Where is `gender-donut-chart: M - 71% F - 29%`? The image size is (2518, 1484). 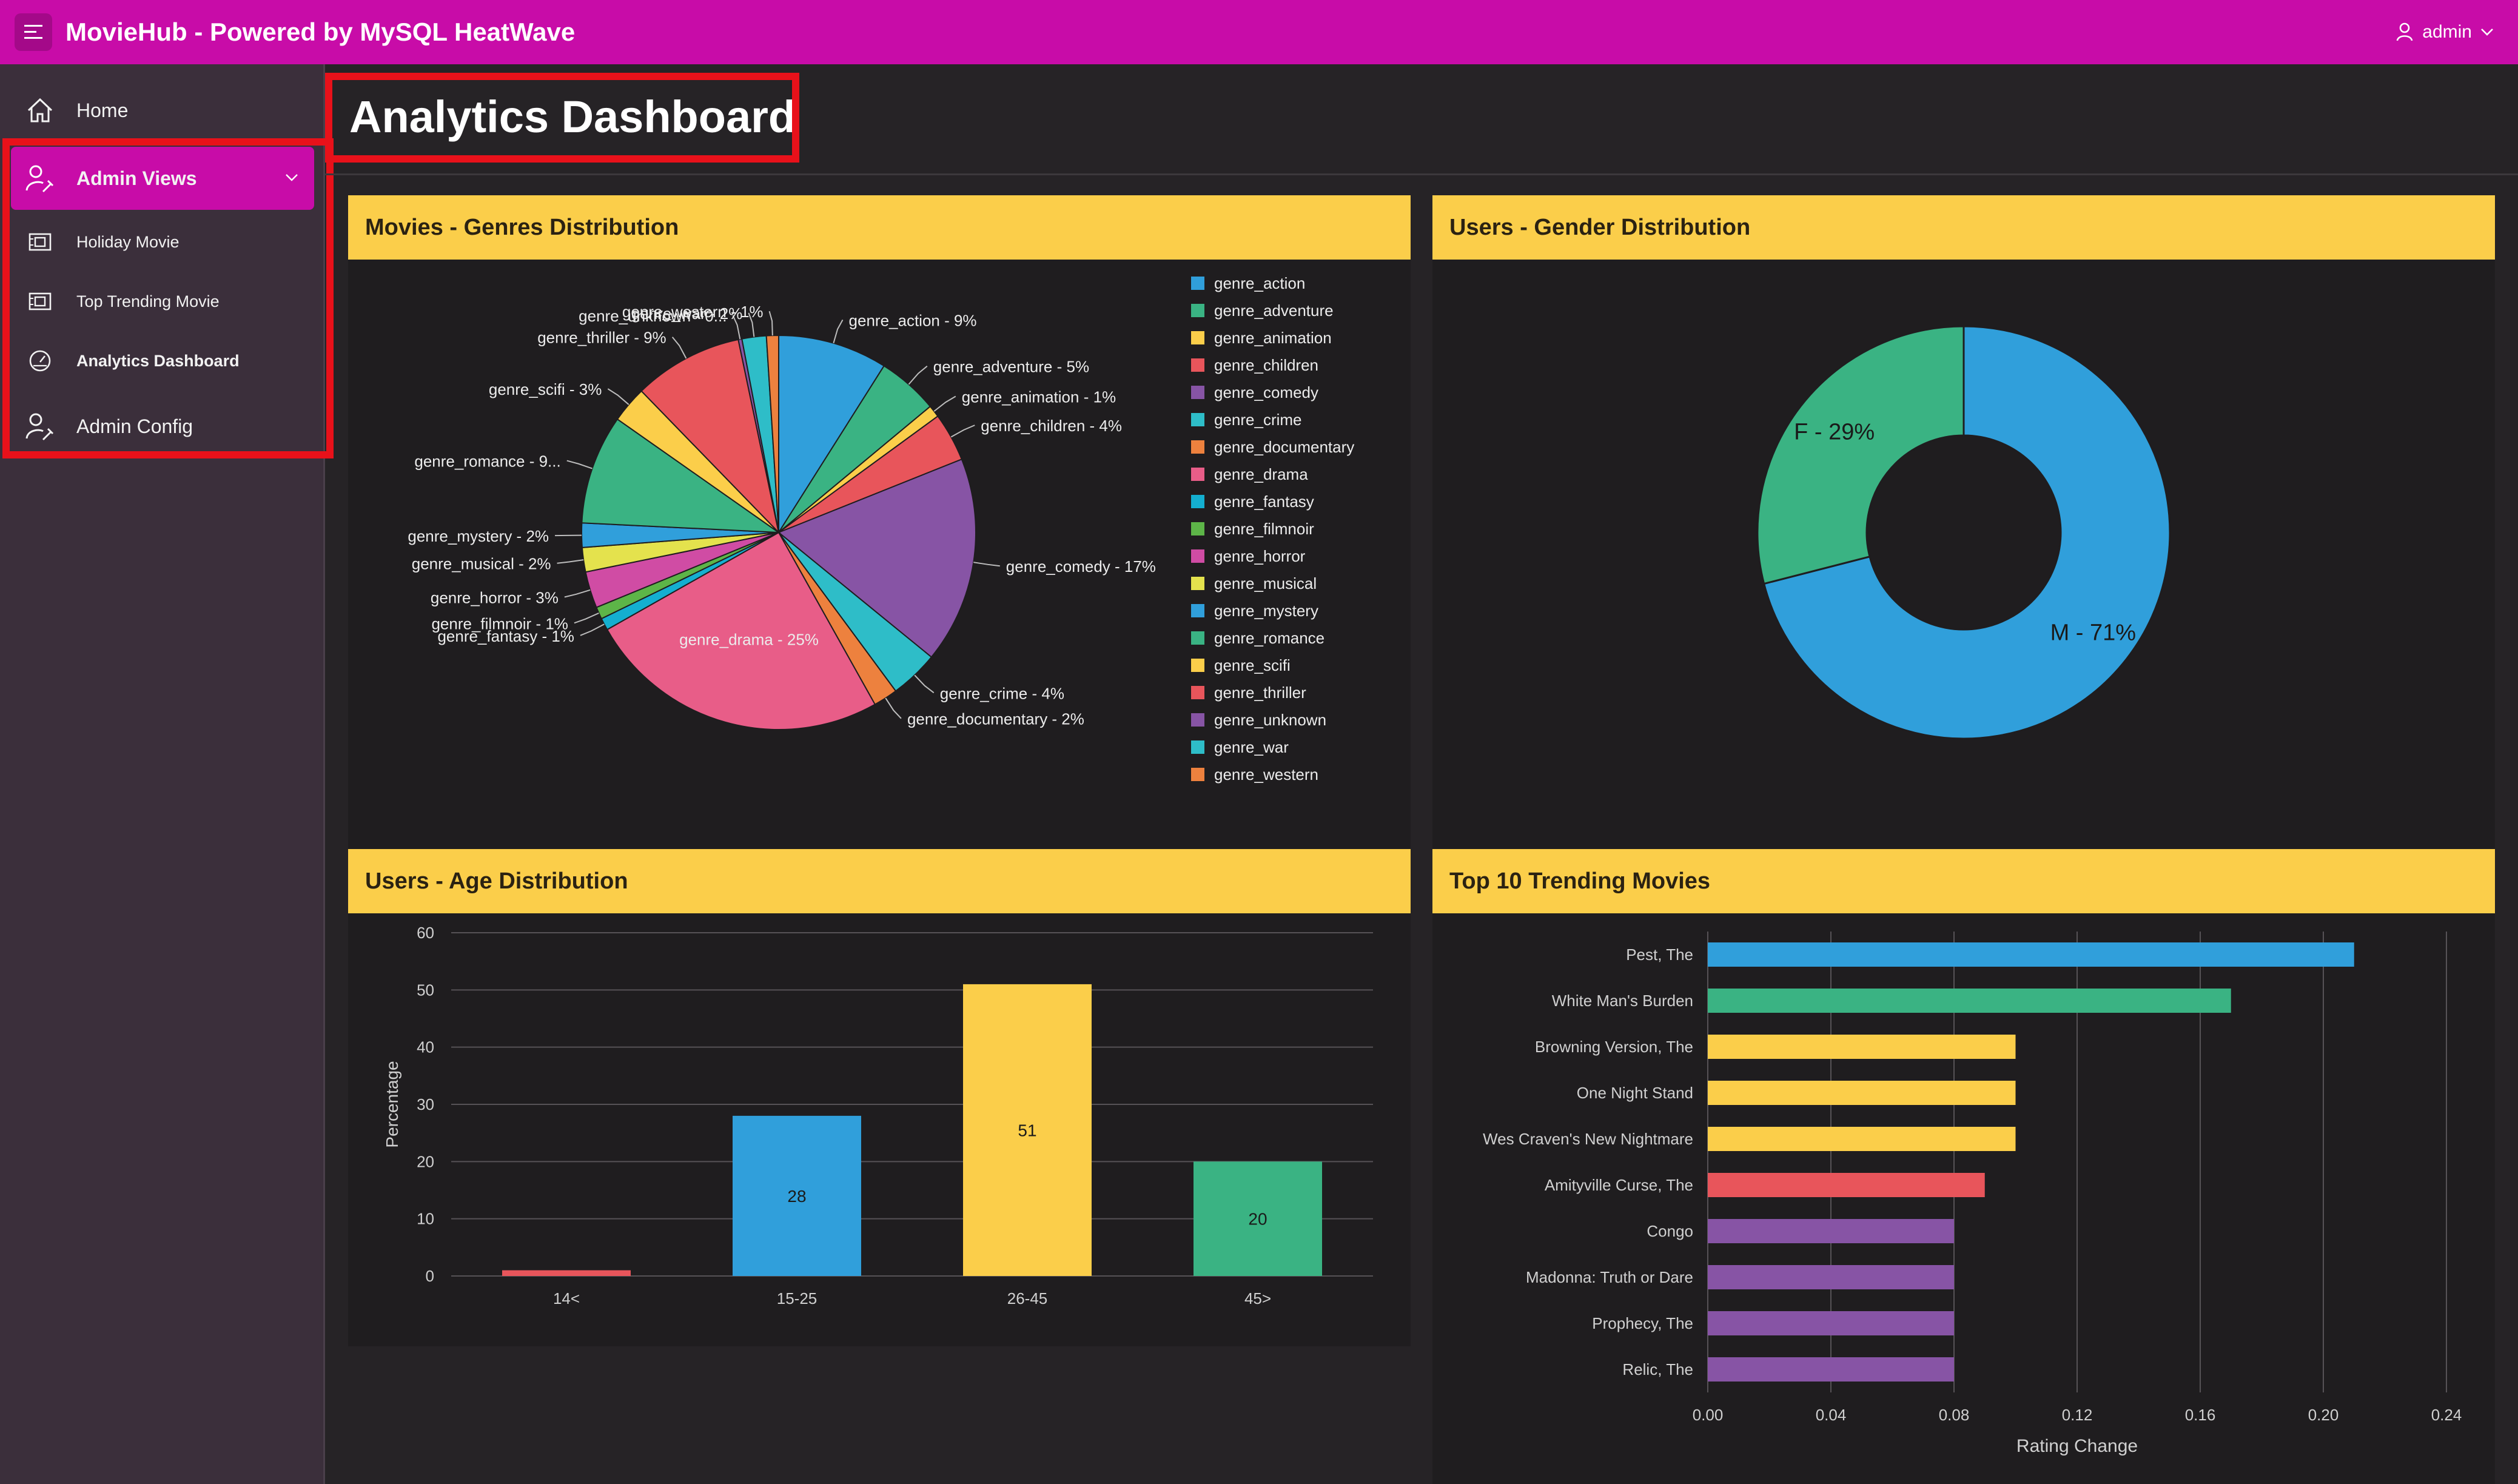
gender-donut-chart: M - 71% F - 29% is located at coordinates (1963, 532).